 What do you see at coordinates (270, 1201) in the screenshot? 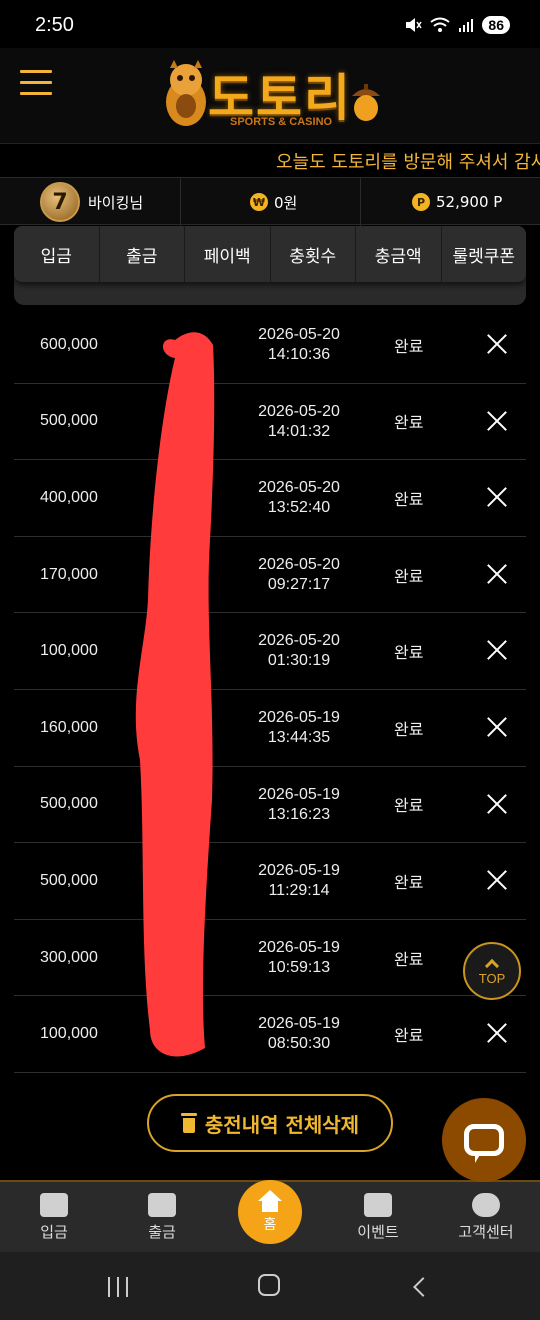
I see `home-icon` at bounding box center [270, 1201].